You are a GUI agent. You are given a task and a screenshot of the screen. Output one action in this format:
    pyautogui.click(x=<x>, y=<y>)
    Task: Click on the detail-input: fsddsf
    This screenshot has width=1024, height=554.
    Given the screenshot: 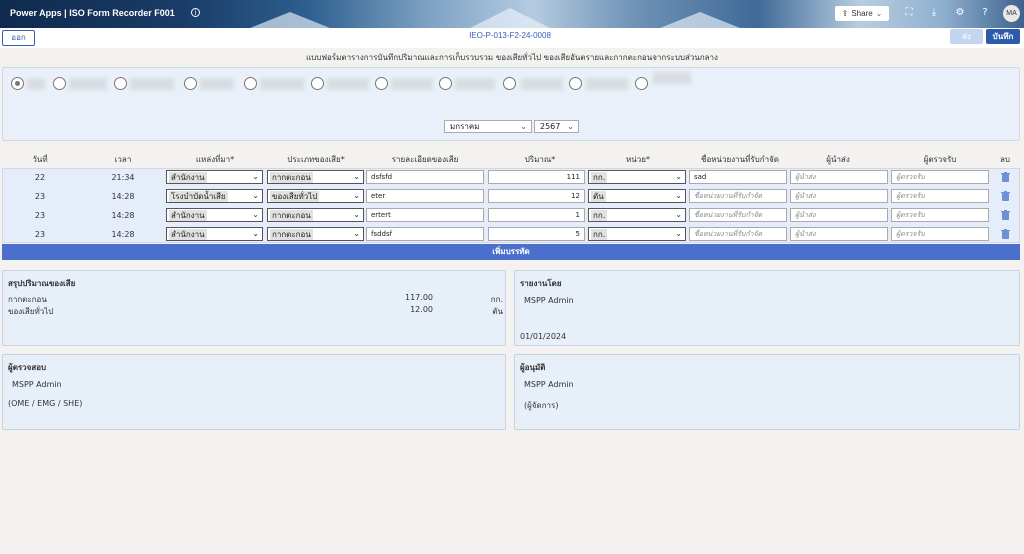 What is the action you would take?
    pyautogui.click(x=425, y=234)
    